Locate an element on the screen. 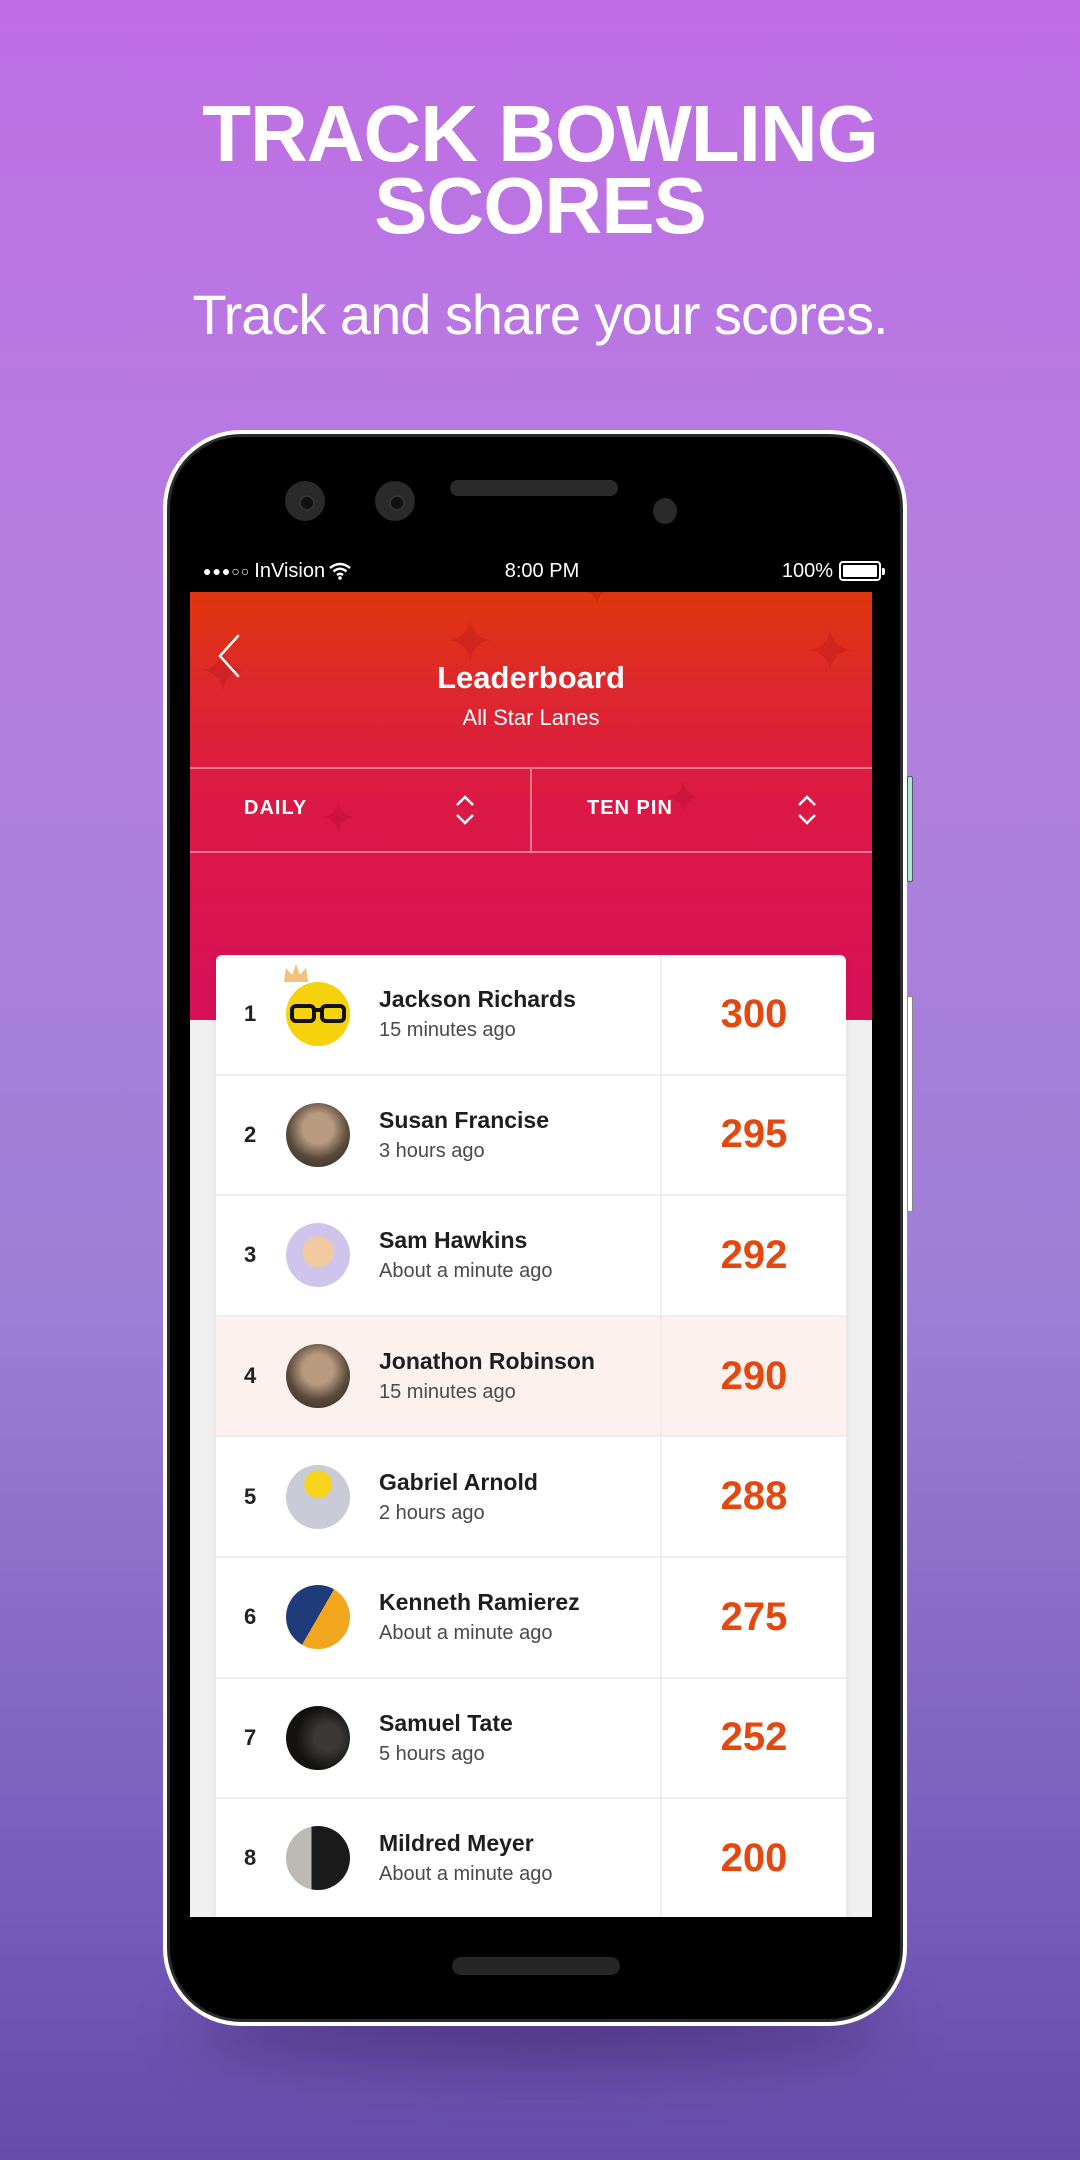  filter-bar: DAILY TEN PIN is located at coordinates (531, 810).